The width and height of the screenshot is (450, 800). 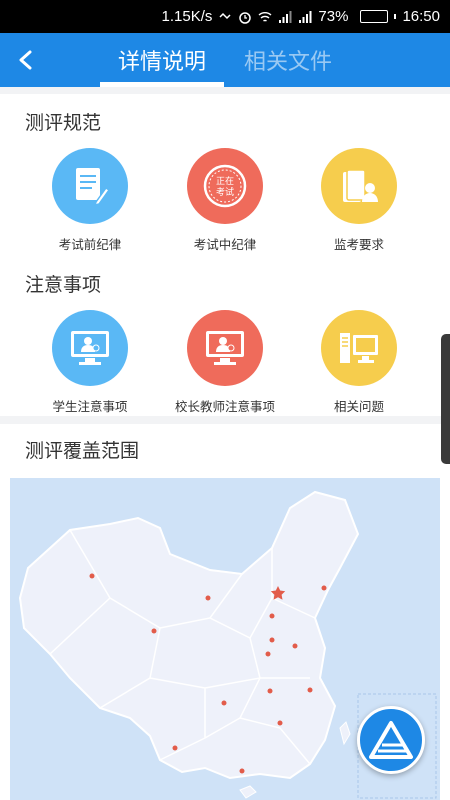 I want to click on clock: 16:50, so click(x=421, y=16).